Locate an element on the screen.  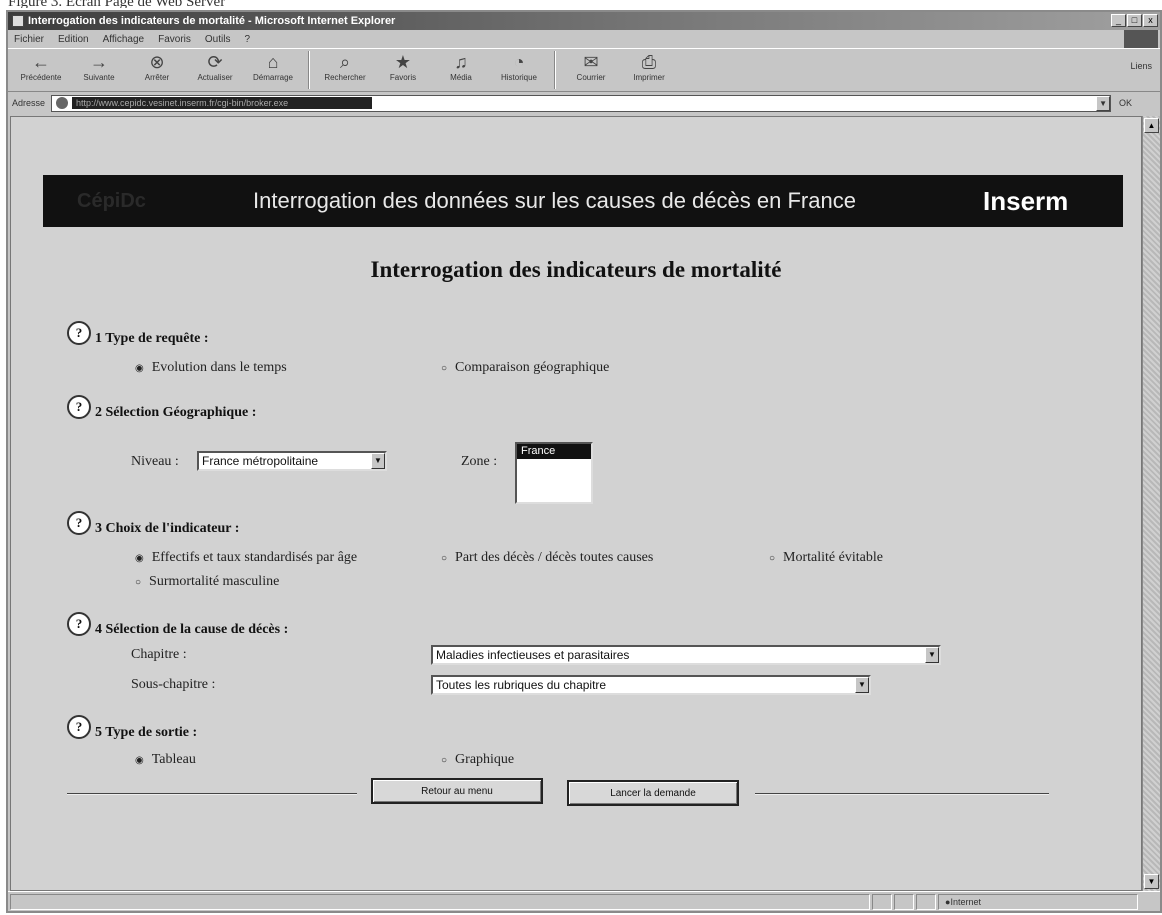
souschapitre-label: Sous-chapitre : is located at coordinates (173, 684).